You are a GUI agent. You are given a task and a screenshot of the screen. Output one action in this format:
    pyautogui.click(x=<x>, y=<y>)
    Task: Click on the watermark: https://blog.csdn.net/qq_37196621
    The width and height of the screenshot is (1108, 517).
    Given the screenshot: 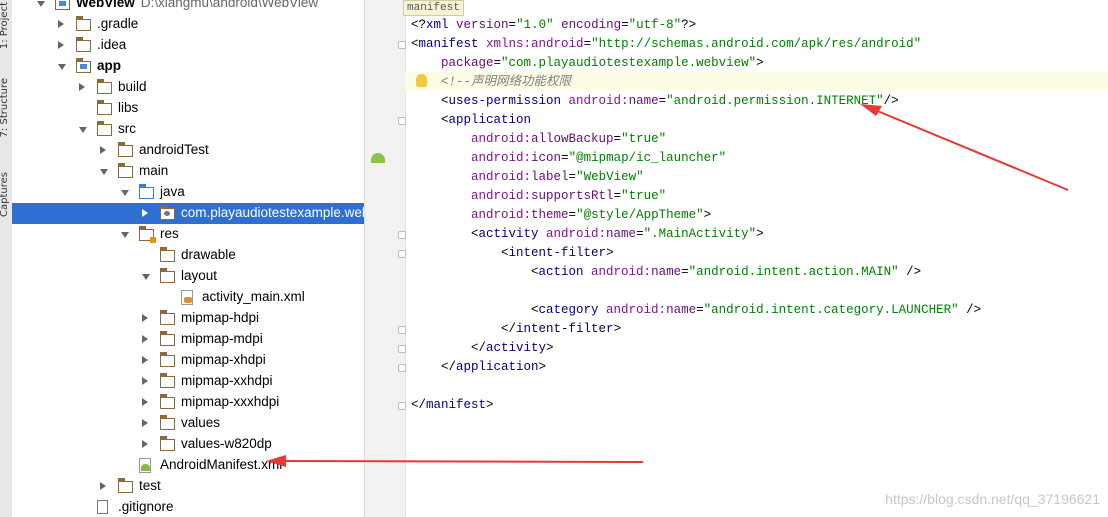 What is the action you would take?
    pyautogui.click(x=992, y=499)
    